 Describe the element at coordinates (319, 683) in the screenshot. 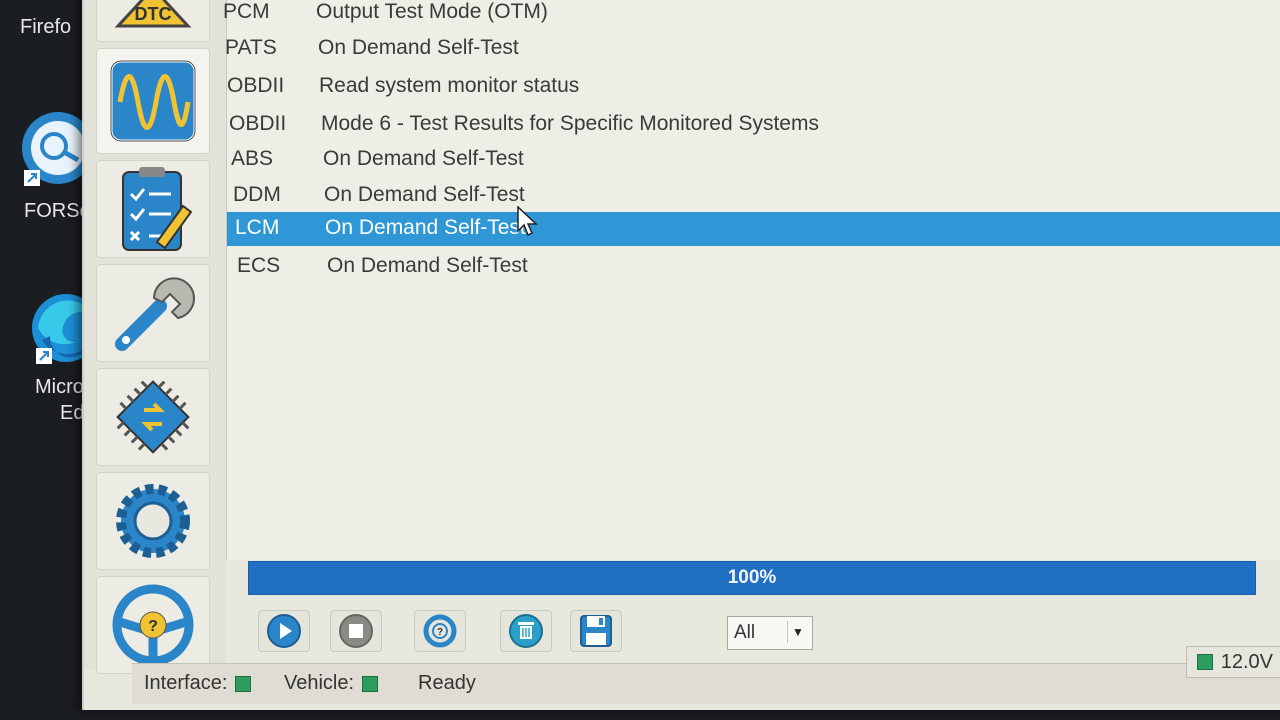

I see `vehicle-label: Vehicle:` at that location.